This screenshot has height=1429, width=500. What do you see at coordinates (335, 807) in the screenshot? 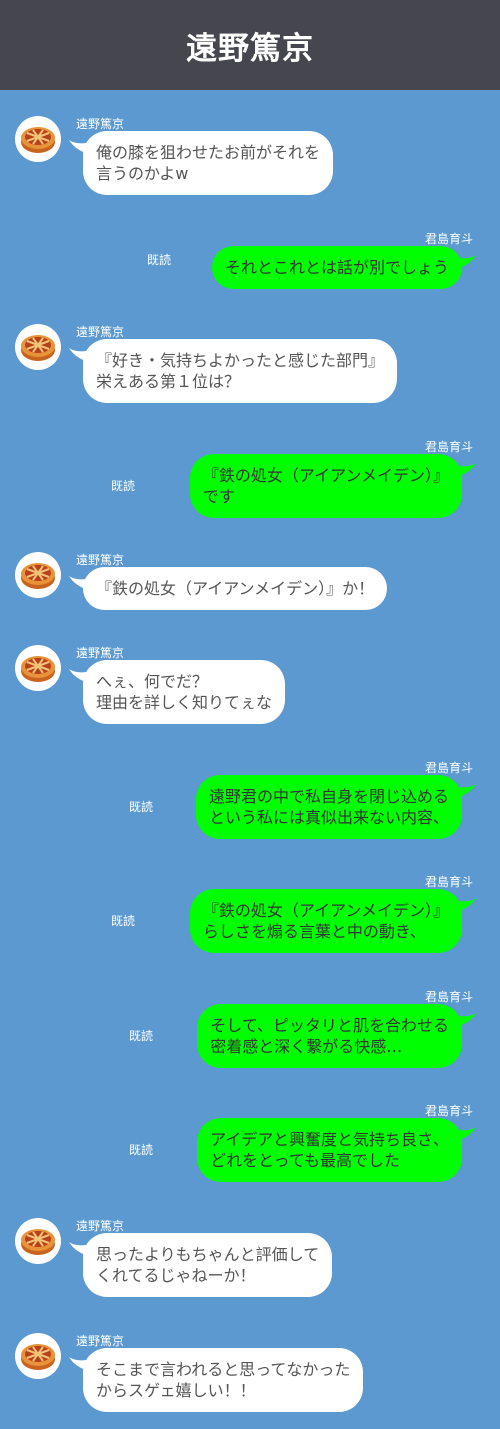
I see `message-bubble: 遠野君の中で私自身を閉じ込める という私には真似出来ない内容、` at bounding box center [335, 807].